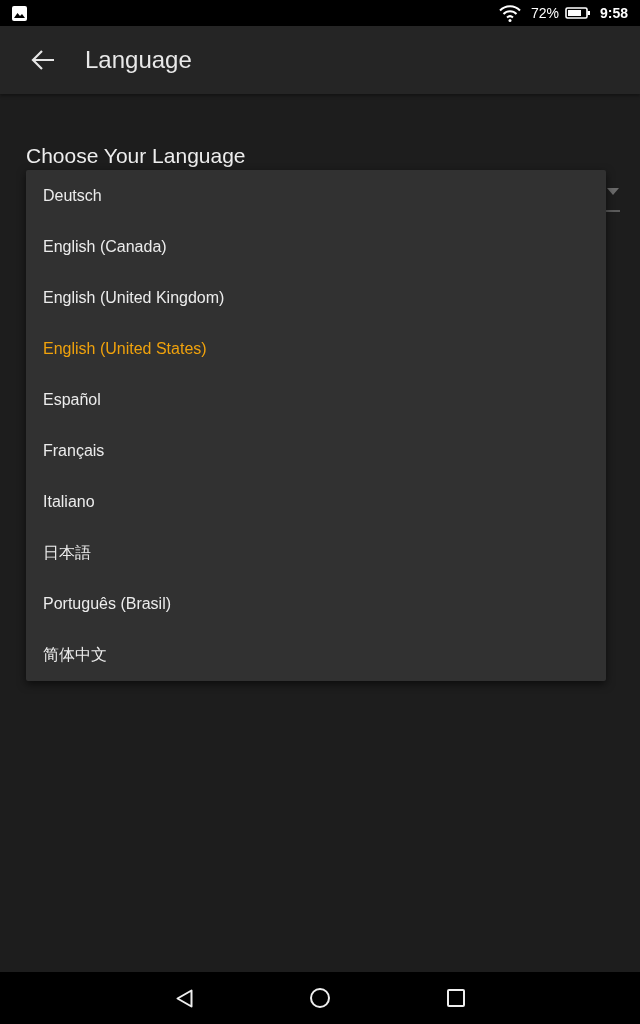  Describe the element at coordinates (136, 156) in the screenshot. I see `section-heading: Choose Your Language` at that location.